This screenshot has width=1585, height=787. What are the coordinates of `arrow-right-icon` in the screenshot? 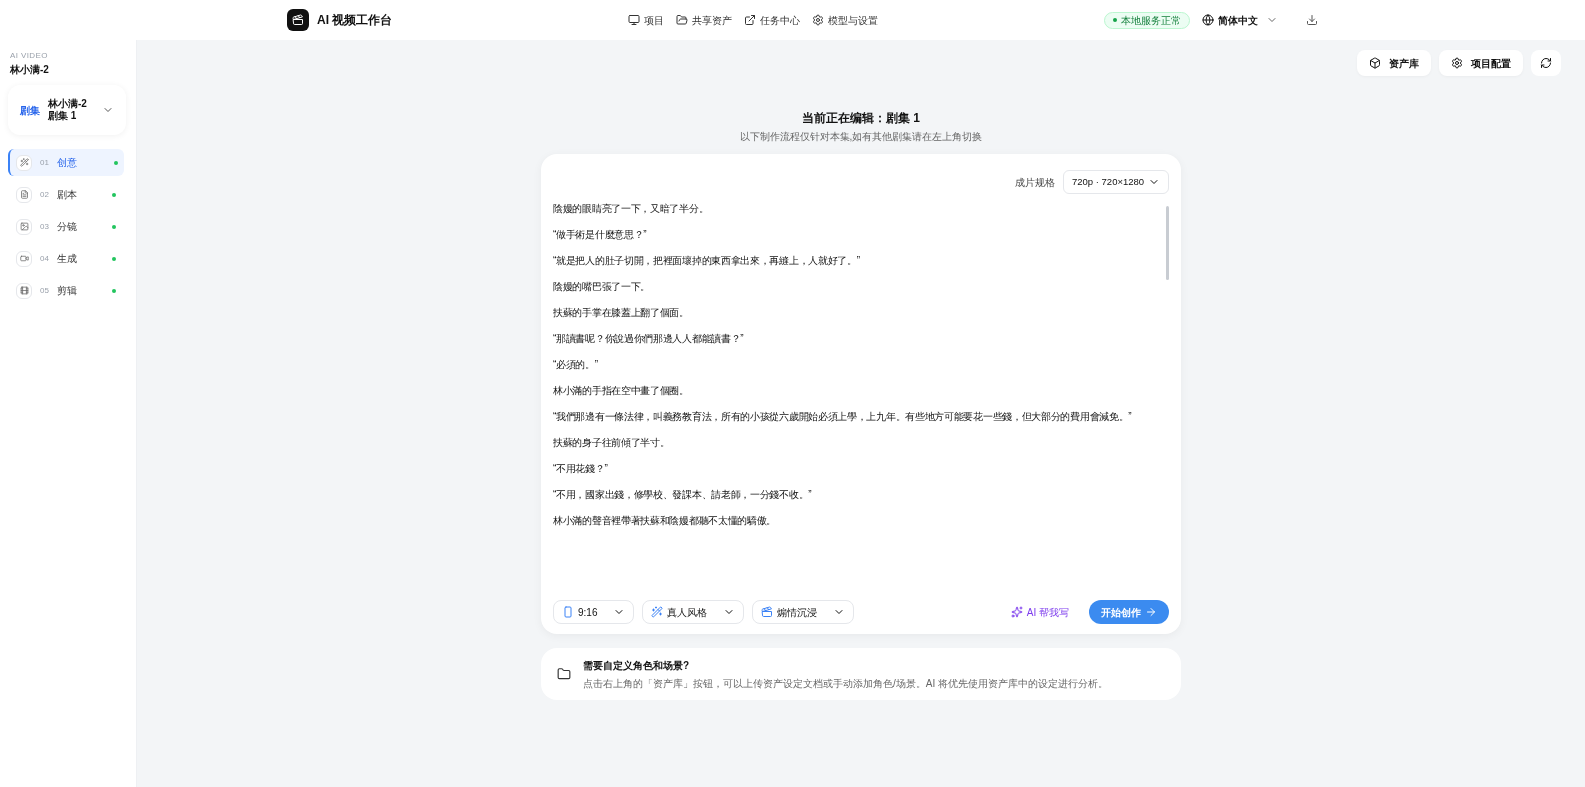 It's located at (1151, 612).